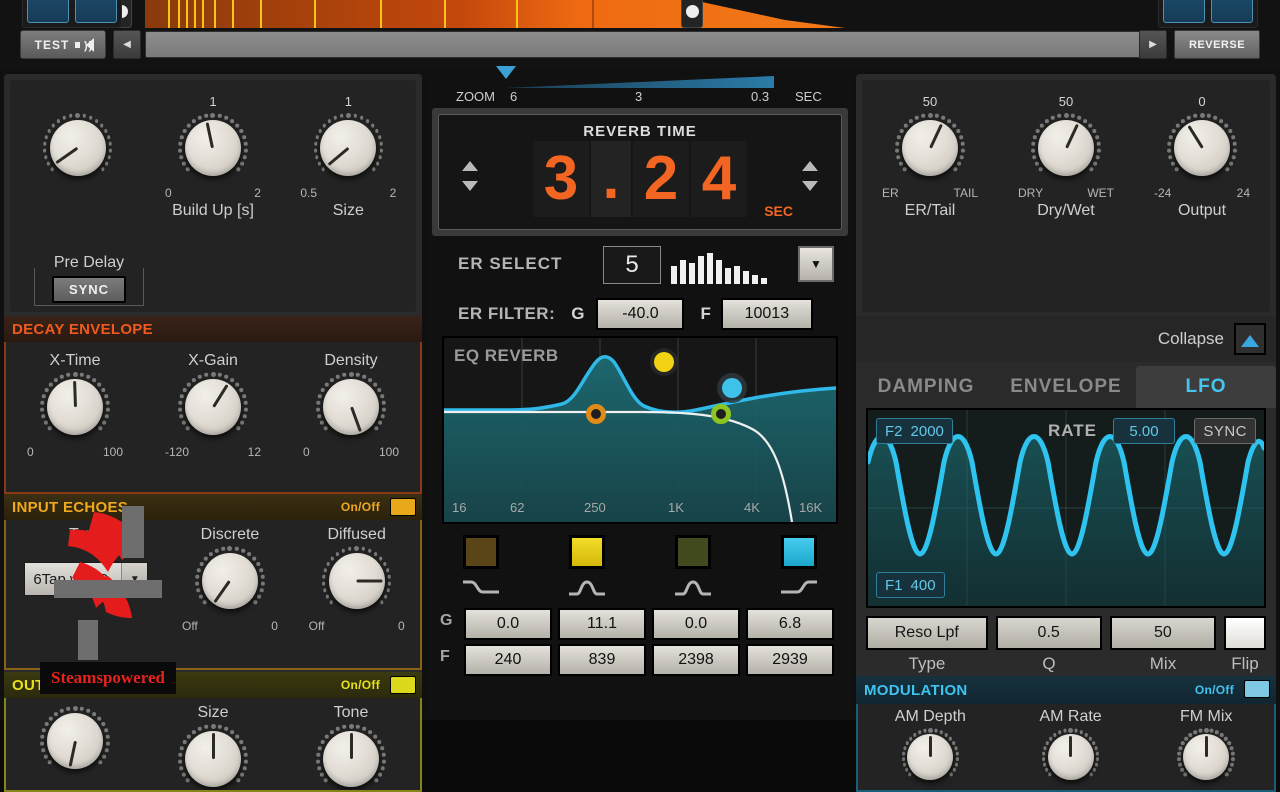  Describe the element at coordinates (213, 404) in the screenshot. I see `knob-x-gain: X-Gain -120 12` at that location.